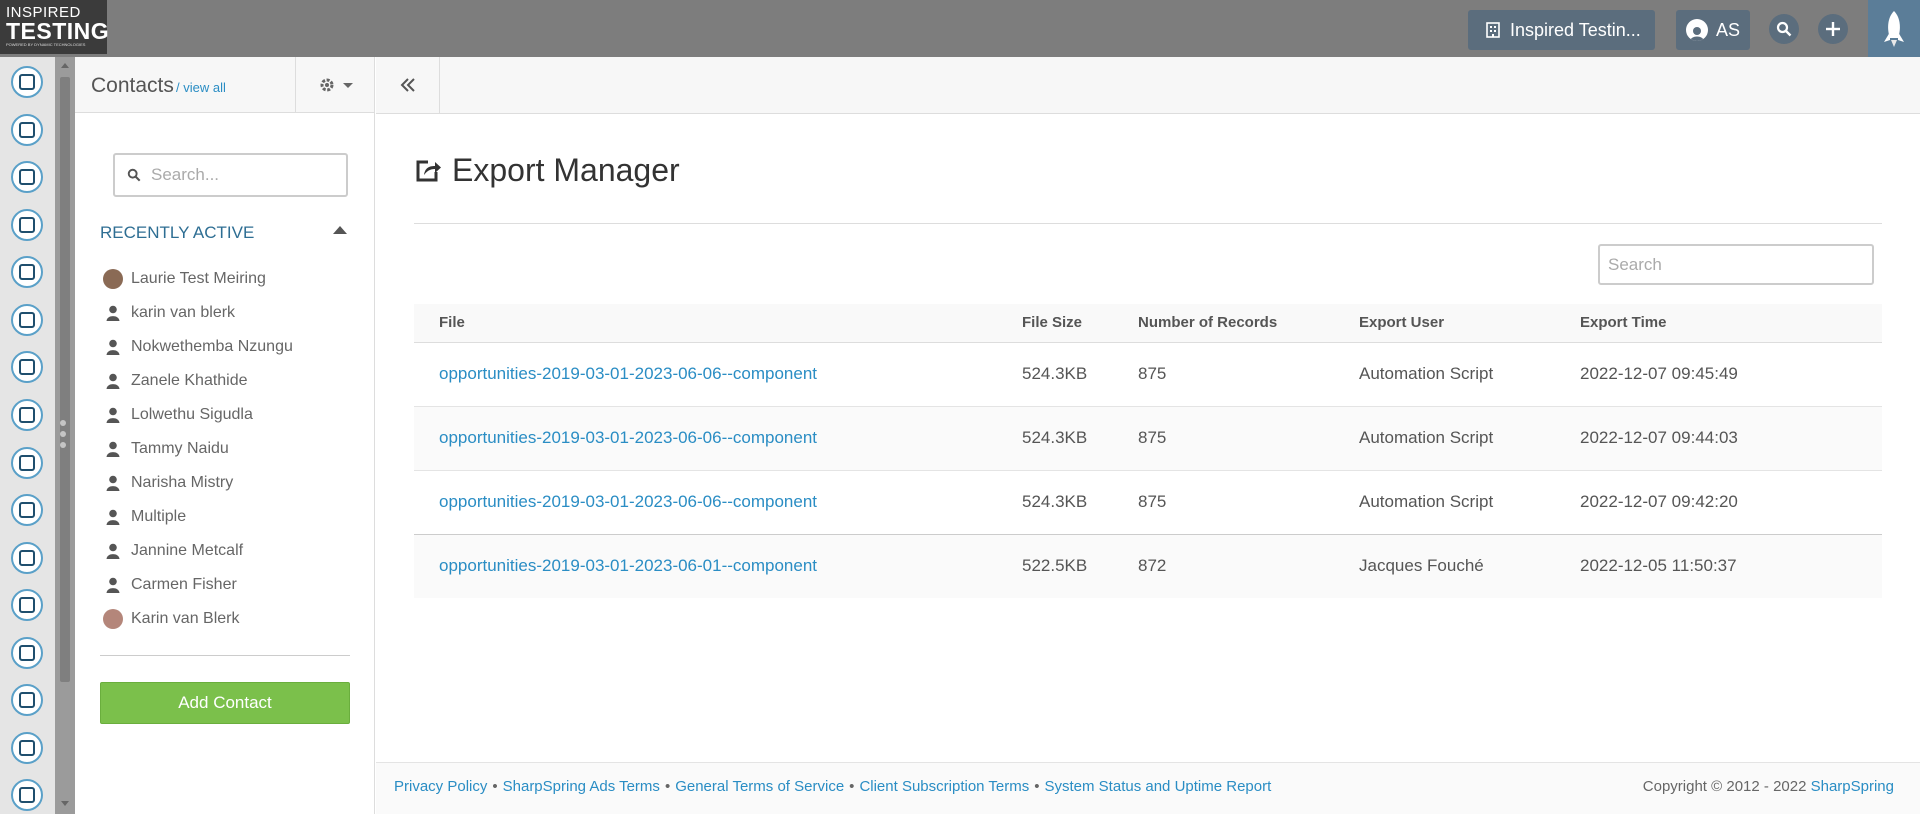  I want to click on contact-name: Karin van Blerk, so click(185, 619).